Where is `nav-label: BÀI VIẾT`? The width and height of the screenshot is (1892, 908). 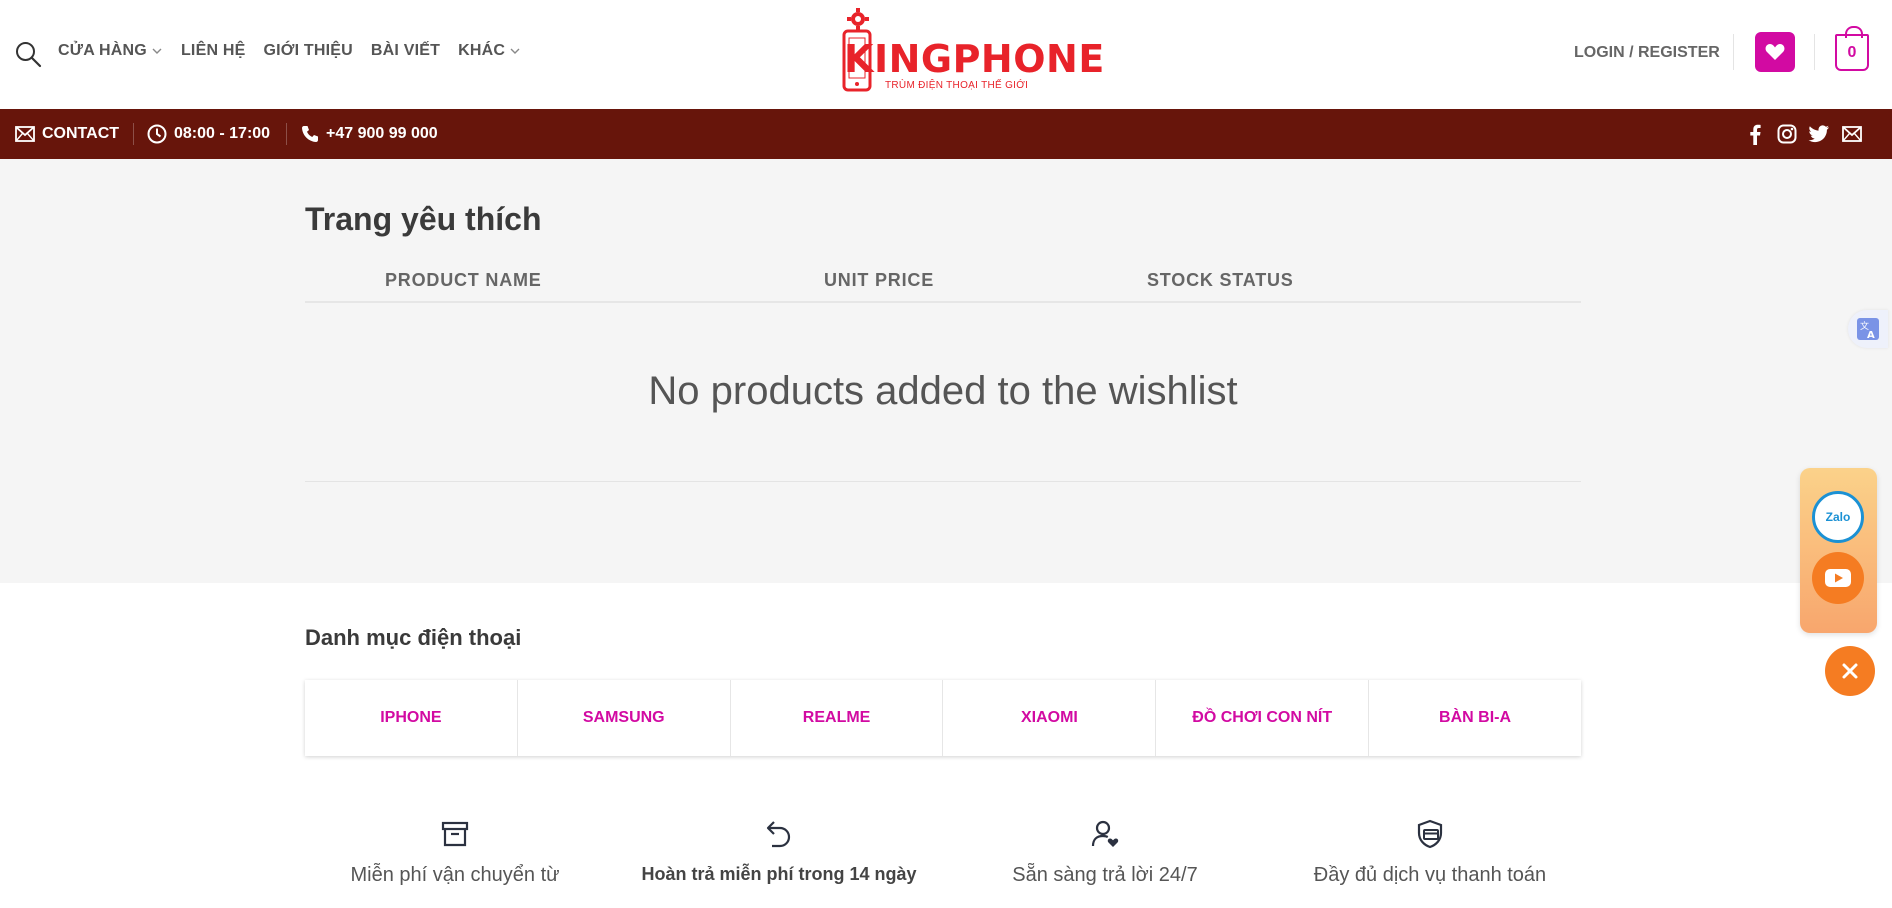 nav-label: BÀI VIẾT is located at coordinates (405, 50).